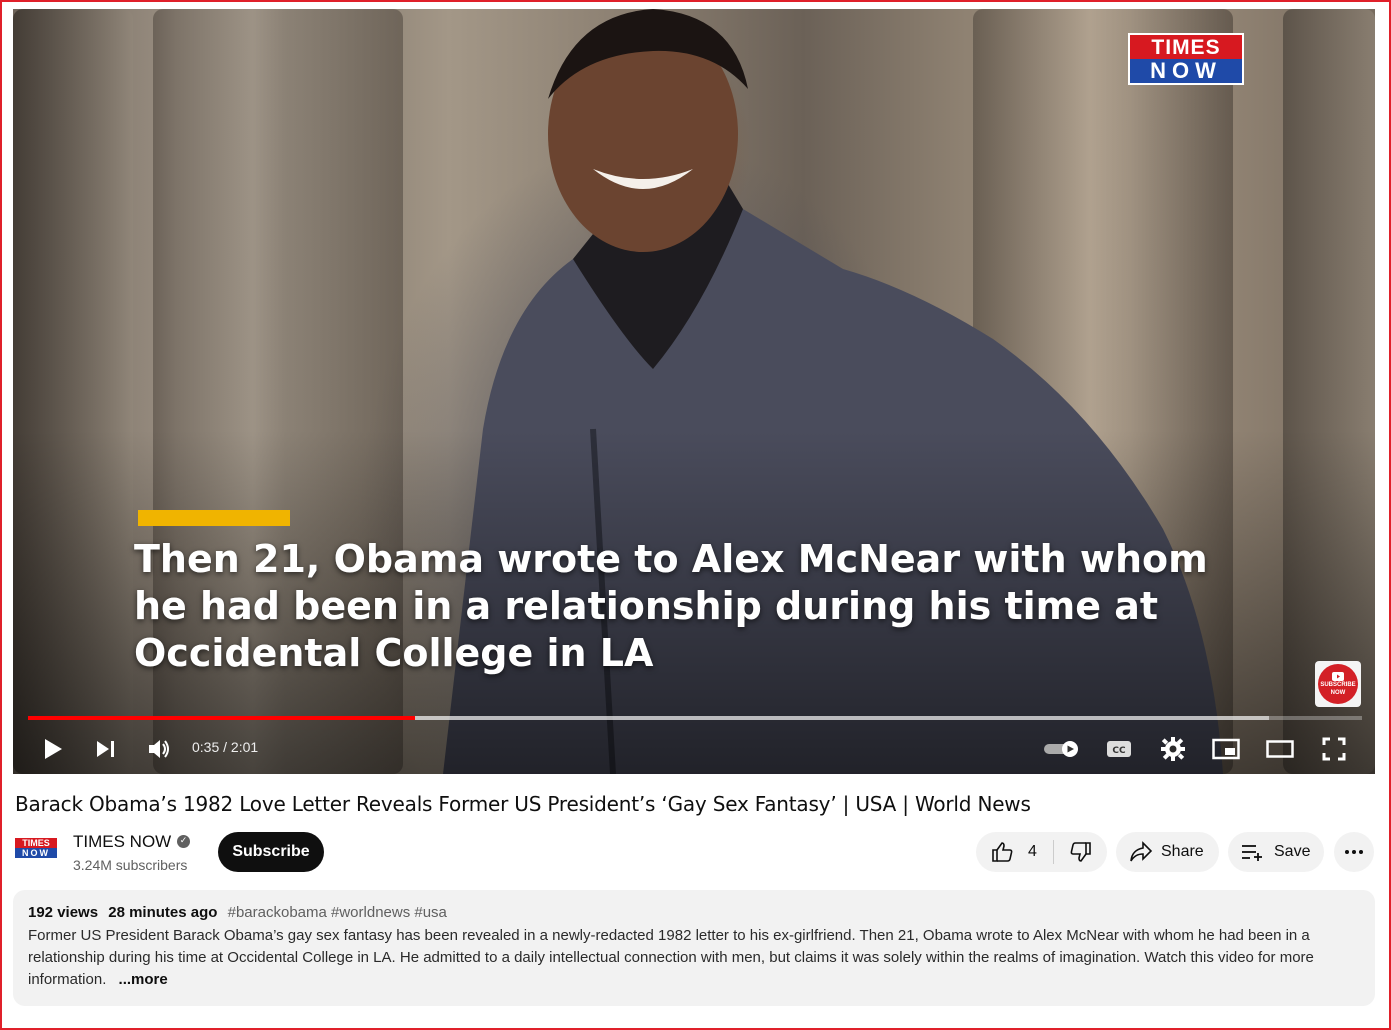  I want to click on like-button: 4, so click(1014, 852).